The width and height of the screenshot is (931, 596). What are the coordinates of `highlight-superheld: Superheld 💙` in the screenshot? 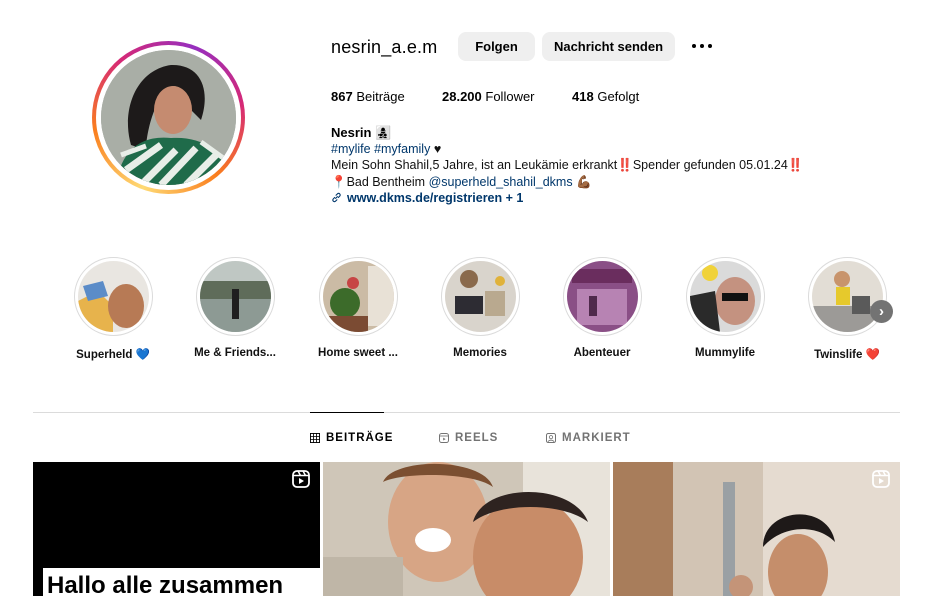 It's located at (113, 309).